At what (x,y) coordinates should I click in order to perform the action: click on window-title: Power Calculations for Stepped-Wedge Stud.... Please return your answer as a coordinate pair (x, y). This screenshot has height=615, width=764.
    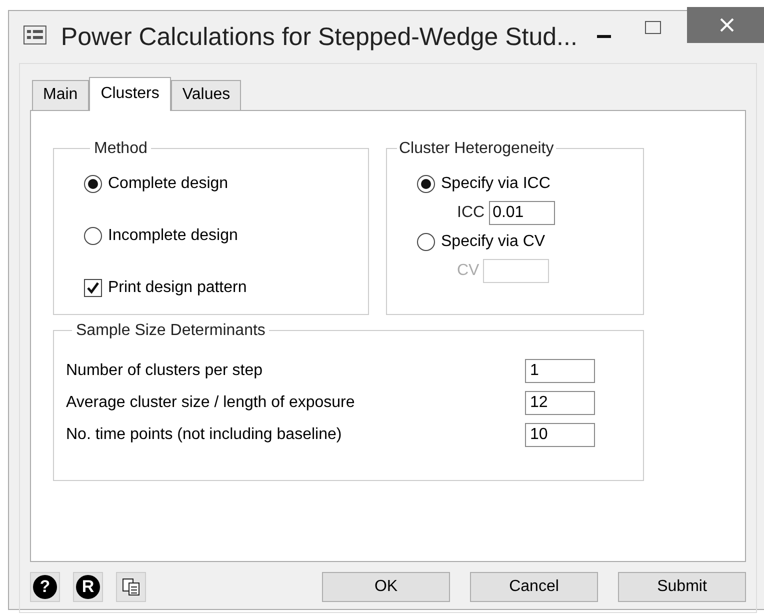
    Looking at the image, I should click on (319, 37).